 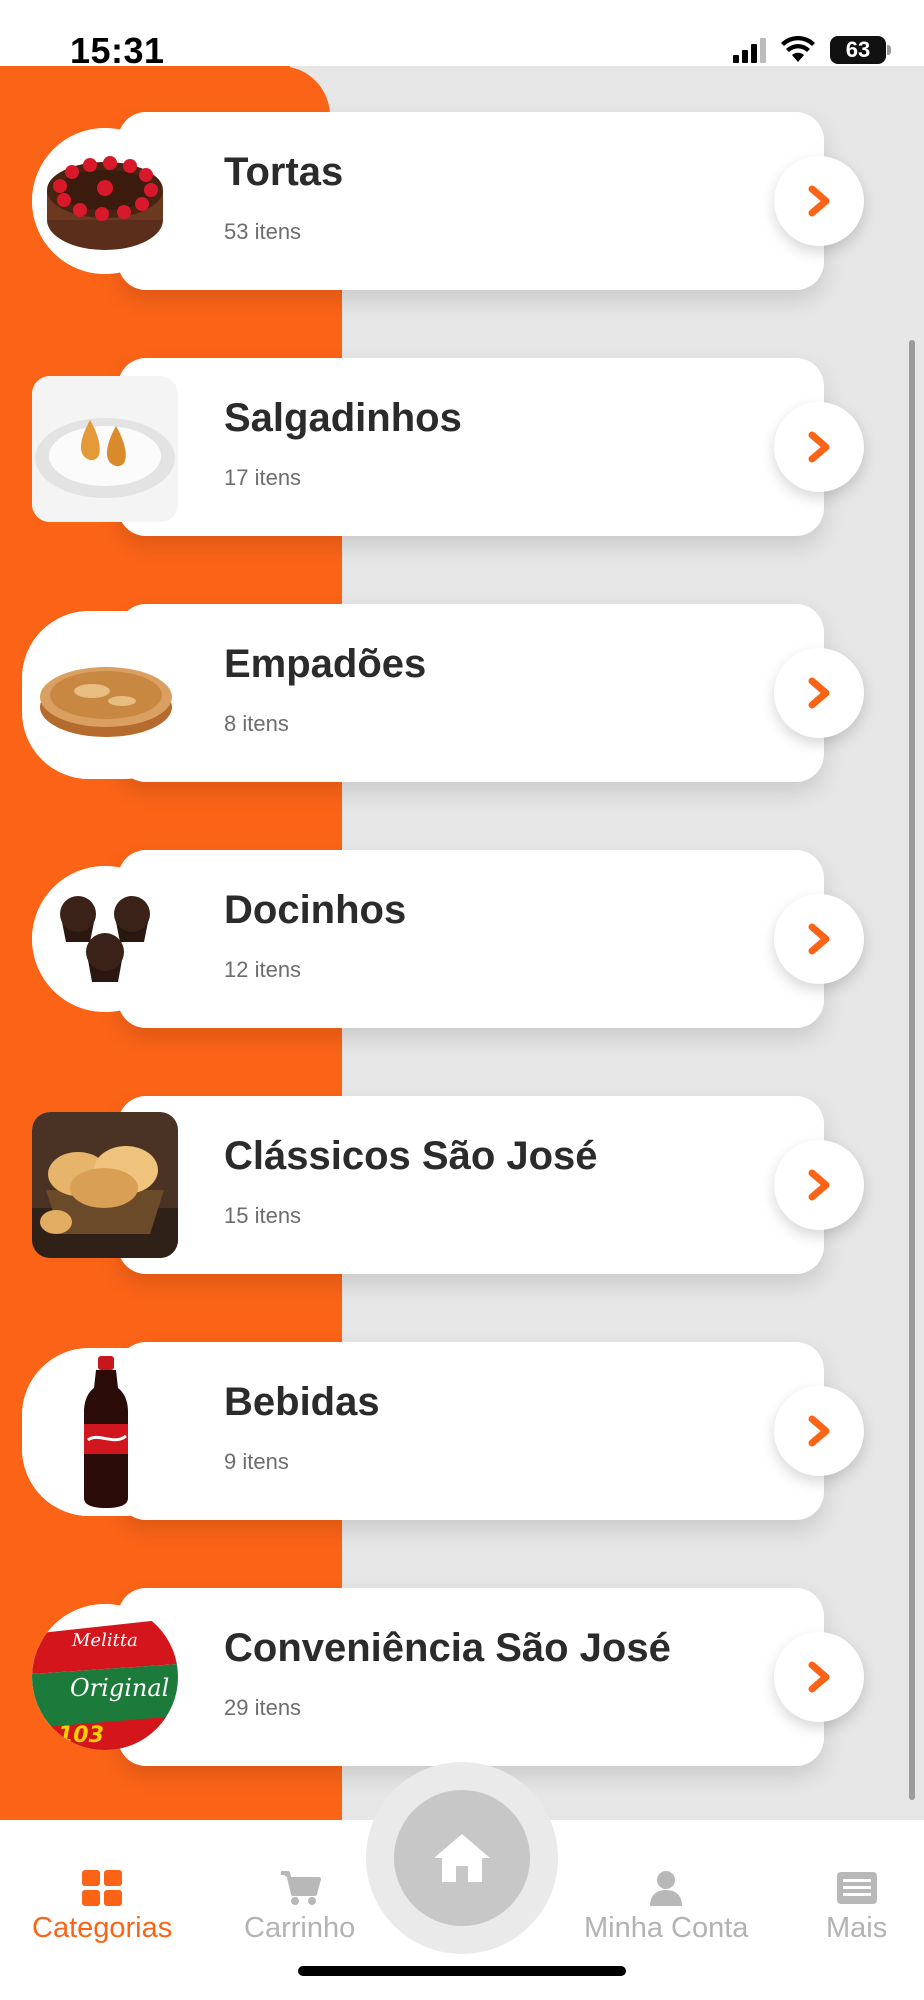 I want to click on status-bar: 15:31 63, so click(x=462, y=35).